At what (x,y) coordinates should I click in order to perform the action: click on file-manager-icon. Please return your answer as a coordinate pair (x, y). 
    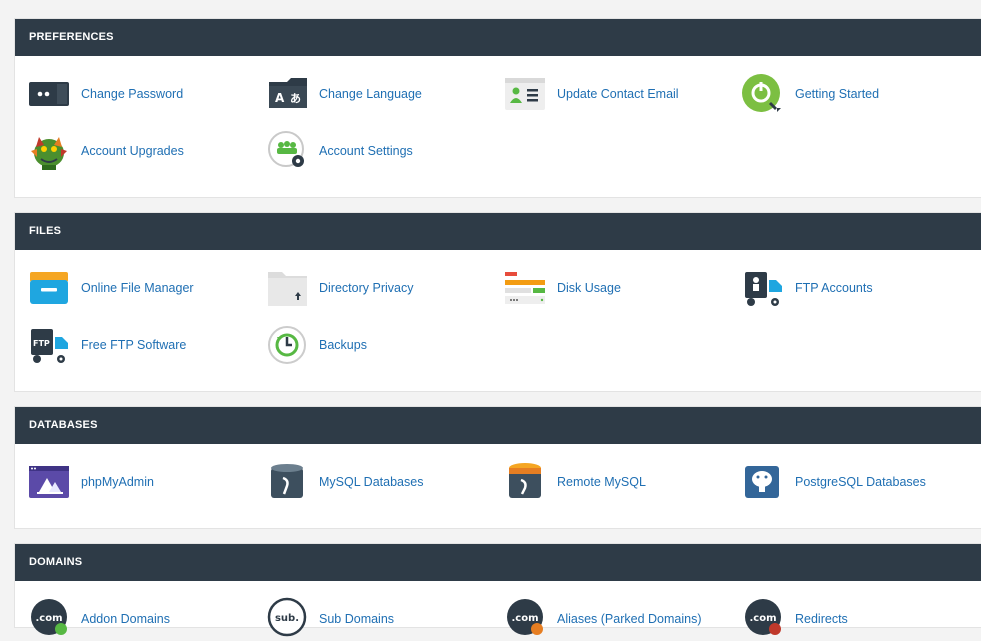
    Looking at the image, I should click on (50, 288).